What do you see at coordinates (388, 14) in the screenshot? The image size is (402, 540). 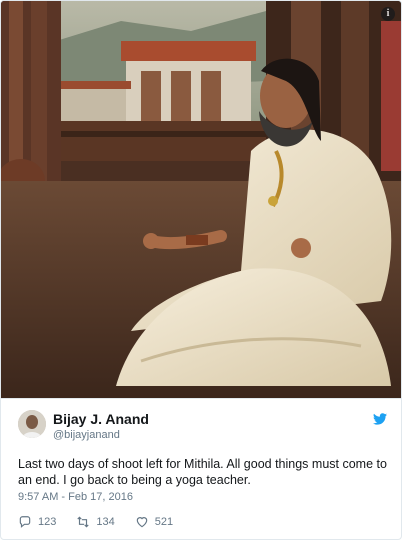 I see `info-icon: i` at bounding box center [388, 14].